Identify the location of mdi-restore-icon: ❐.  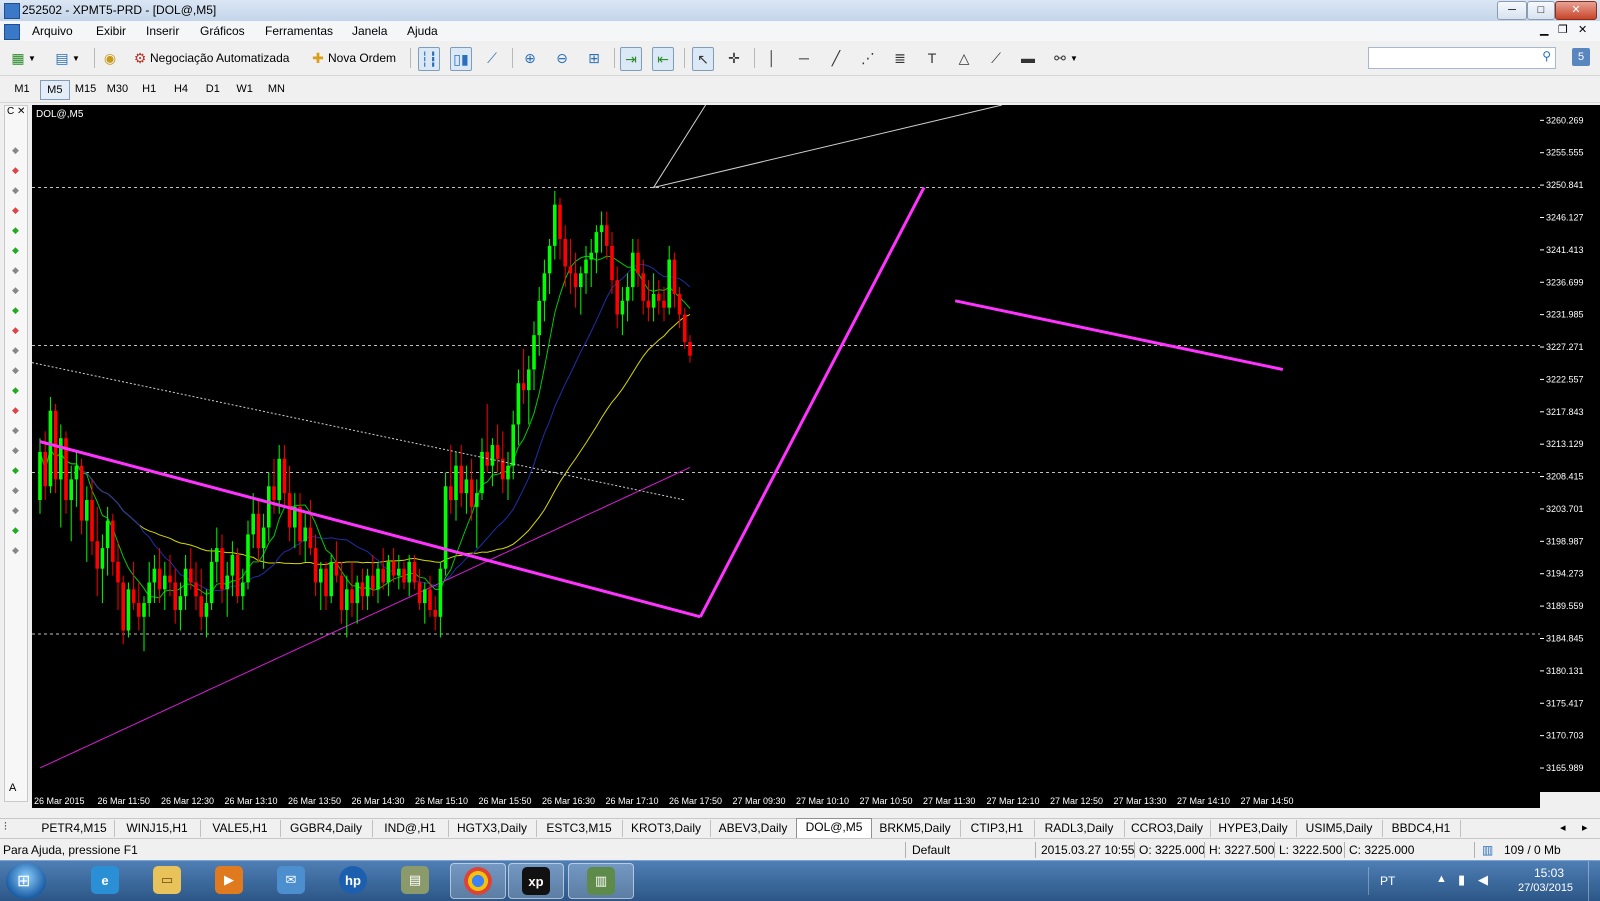
(1563, 29).